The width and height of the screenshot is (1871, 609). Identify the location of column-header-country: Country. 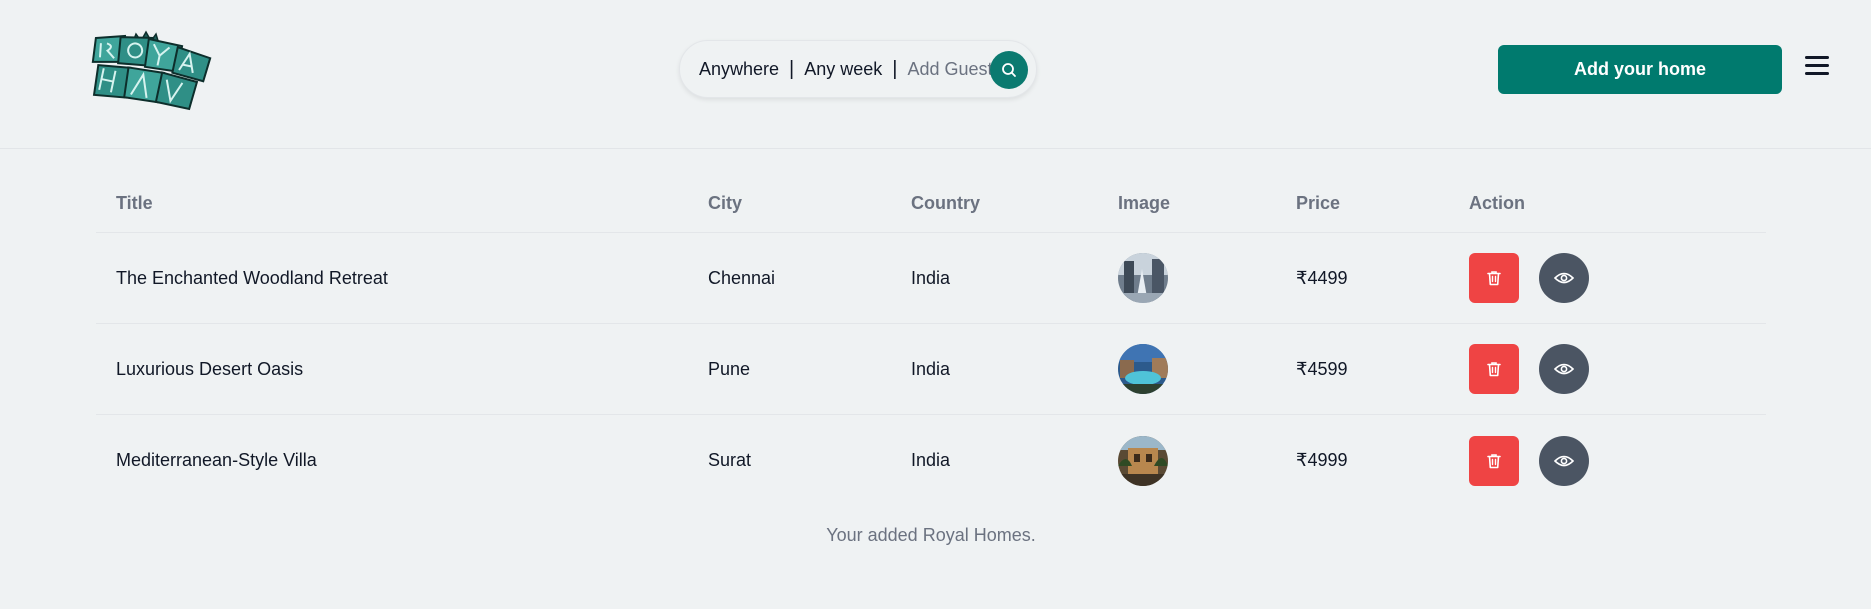
(945, 202).